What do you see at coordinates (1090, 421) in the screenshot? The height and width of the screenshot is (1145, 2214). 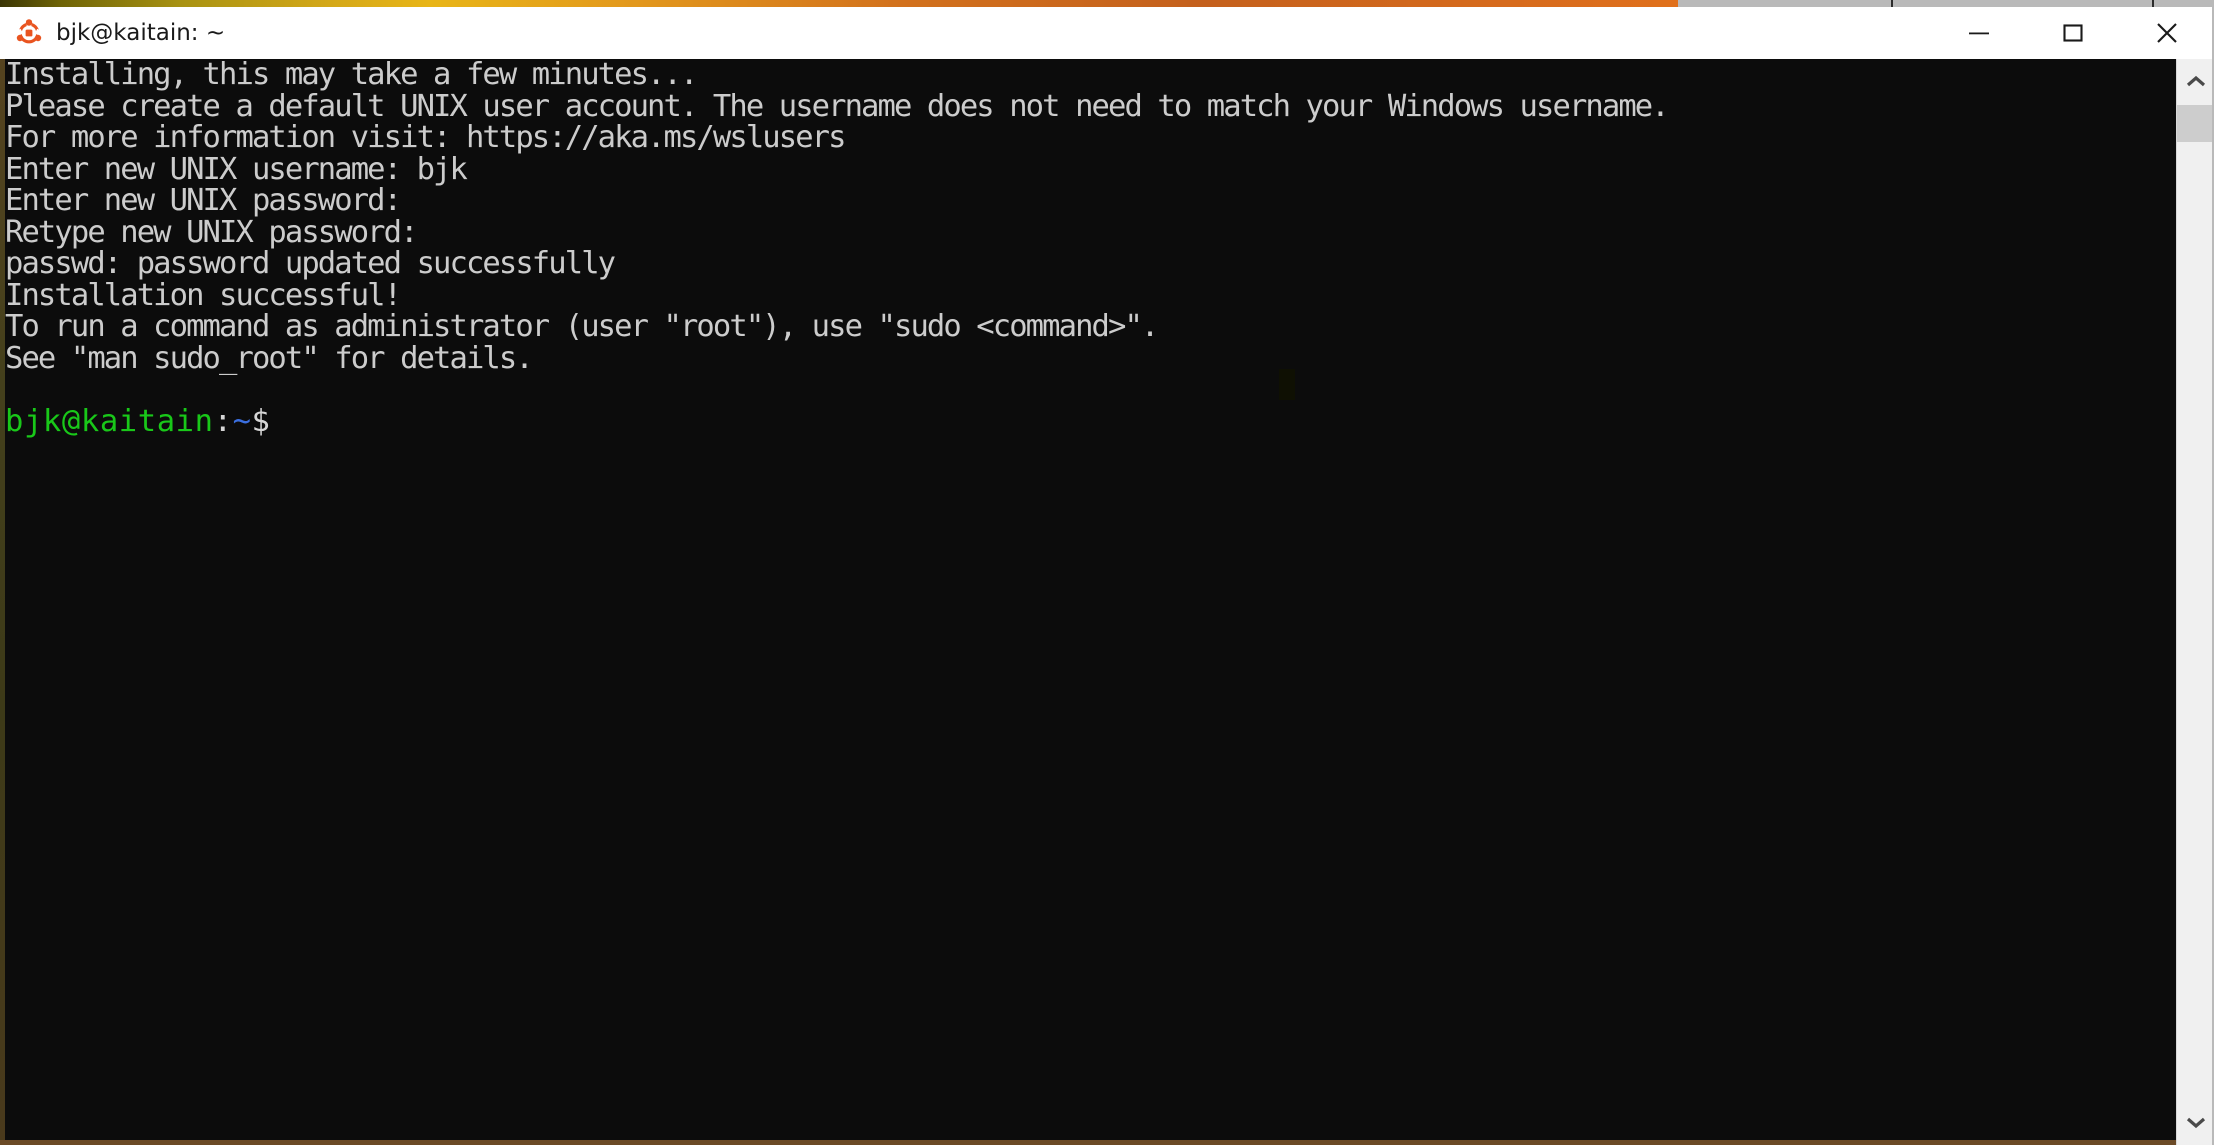 I see `shell-prompt-line: bjk@kaitain:~$` at bounding box center [1090, 421].